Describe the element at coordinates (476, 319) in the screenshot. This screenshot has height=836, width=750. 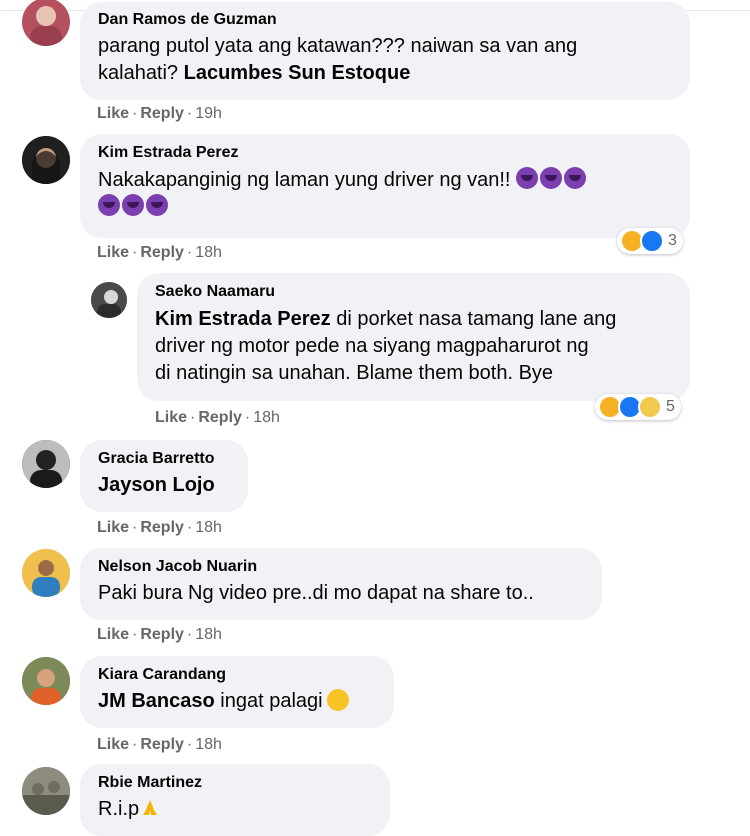
I see `comment-text-line: di porket nasa tamang lane ang` at that location.